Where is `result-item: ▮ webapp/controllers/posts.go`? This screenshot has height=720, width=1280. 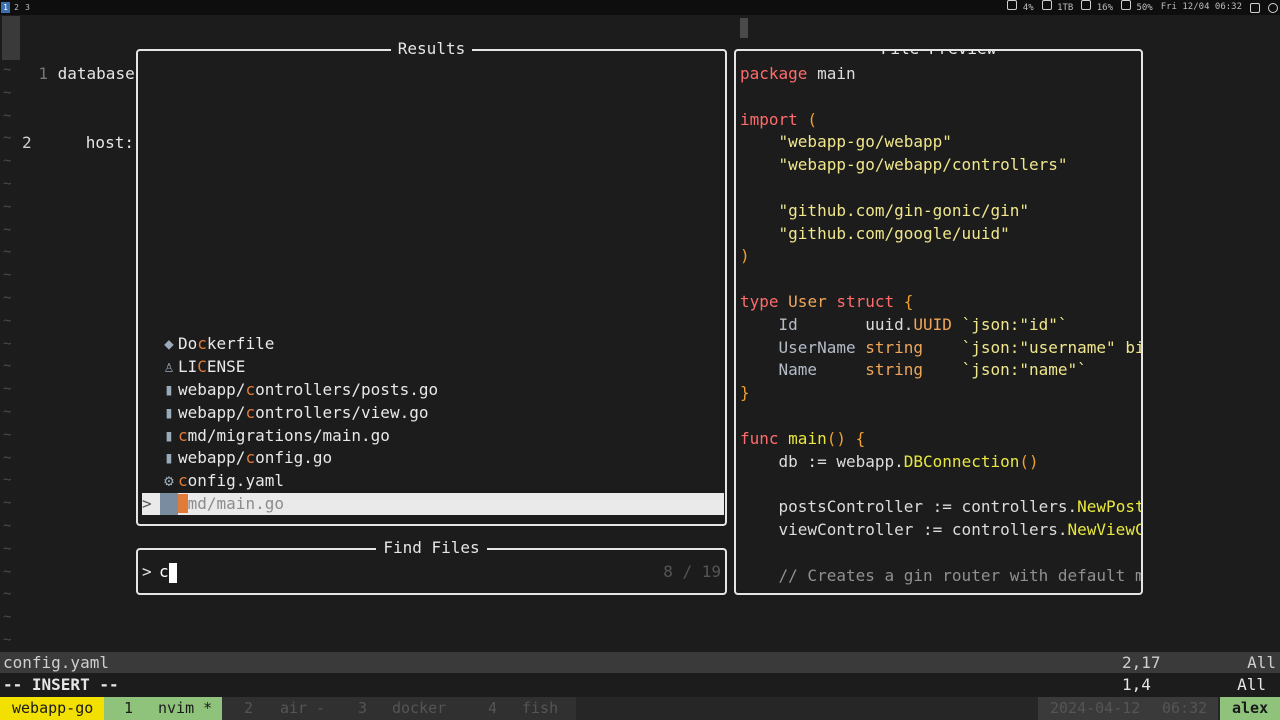 result-item: ▮ webapp/controllers/posts.go is located at coordinates (433, 390).